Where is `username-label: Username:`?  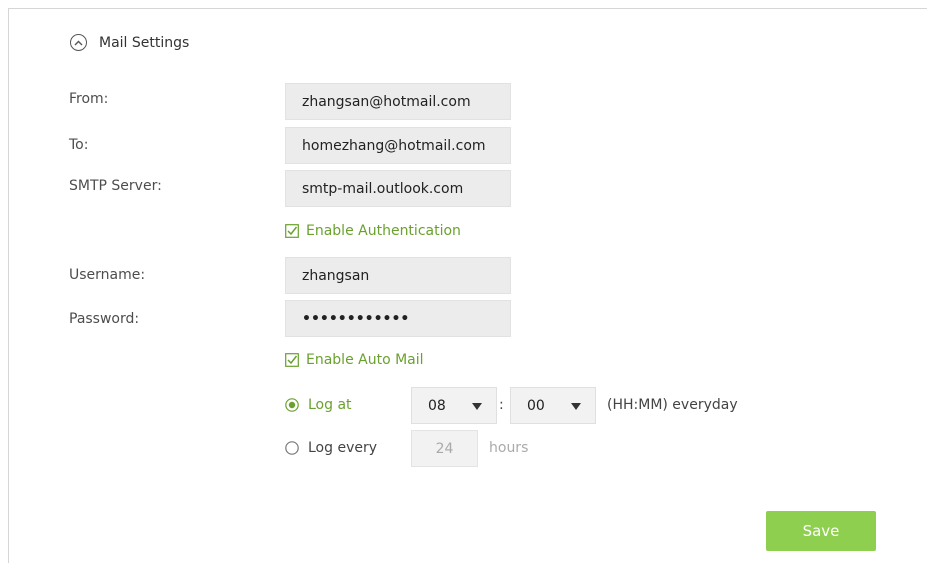 username-label: Username: is located at coordinates (107, 275).